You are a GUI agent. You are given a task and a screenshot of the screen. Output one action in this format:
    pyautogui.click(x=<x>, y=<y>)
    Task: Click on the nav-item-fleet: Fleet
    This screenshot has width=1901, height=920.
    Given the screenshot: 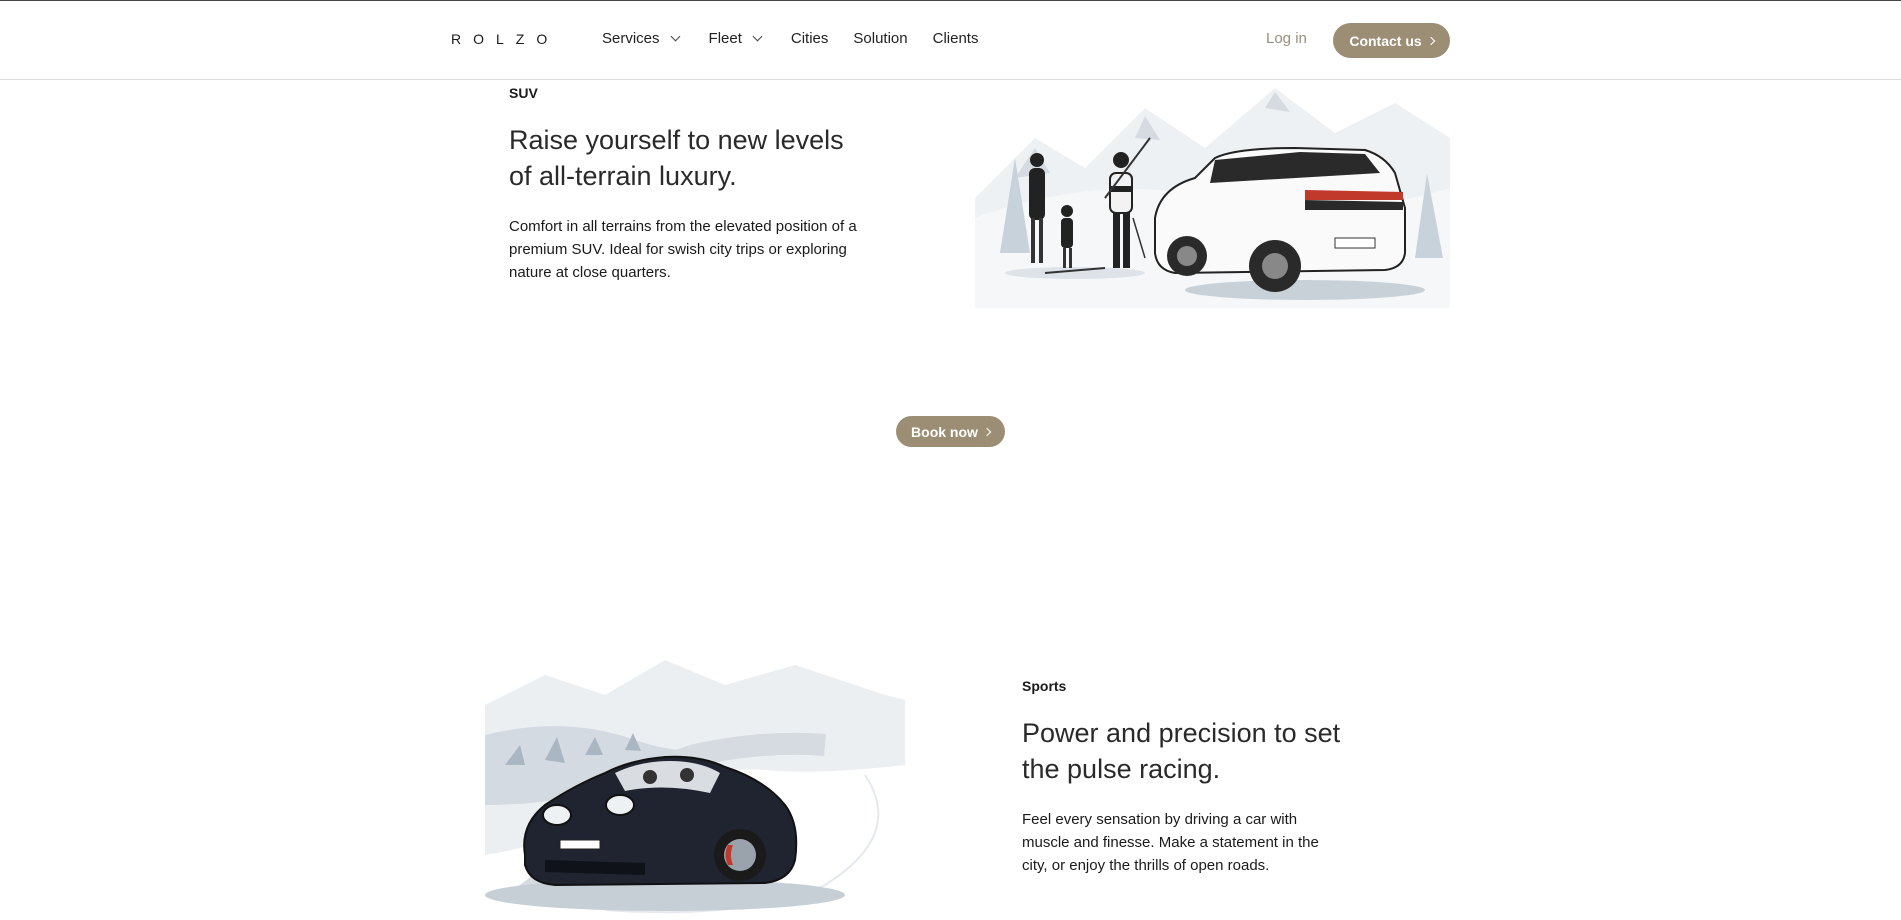 What is the action you would take?
    pyautogui.click(x=735, y=38)
    